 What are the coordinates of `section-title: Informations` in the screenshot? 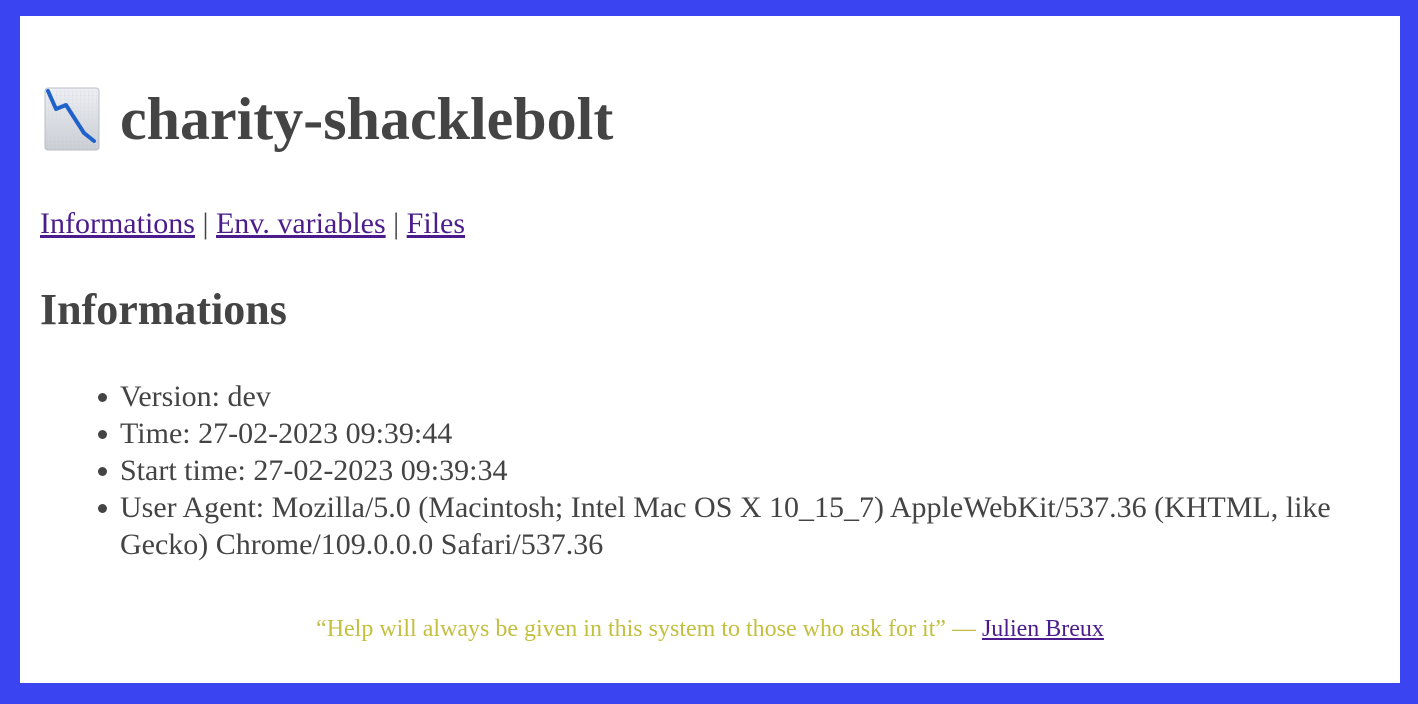 It's located at (163, 309).